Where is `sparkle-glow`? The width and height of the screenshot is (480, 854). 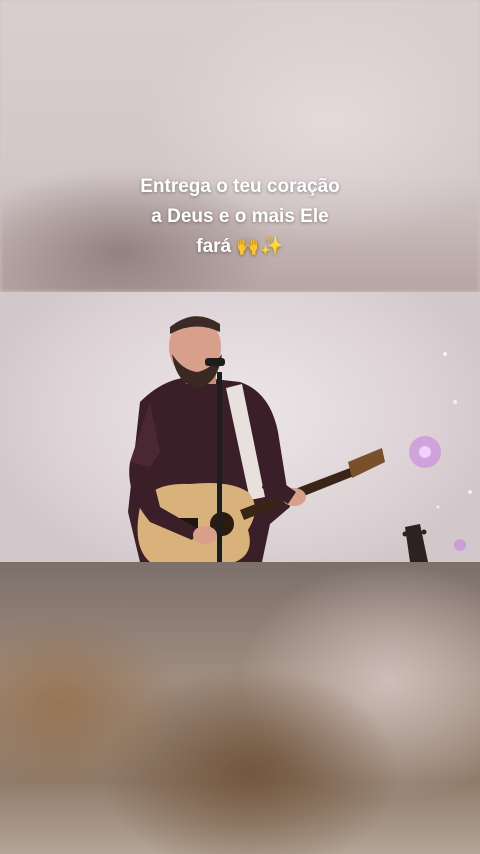
sparkle-glow is located at coordinates (460, 545).